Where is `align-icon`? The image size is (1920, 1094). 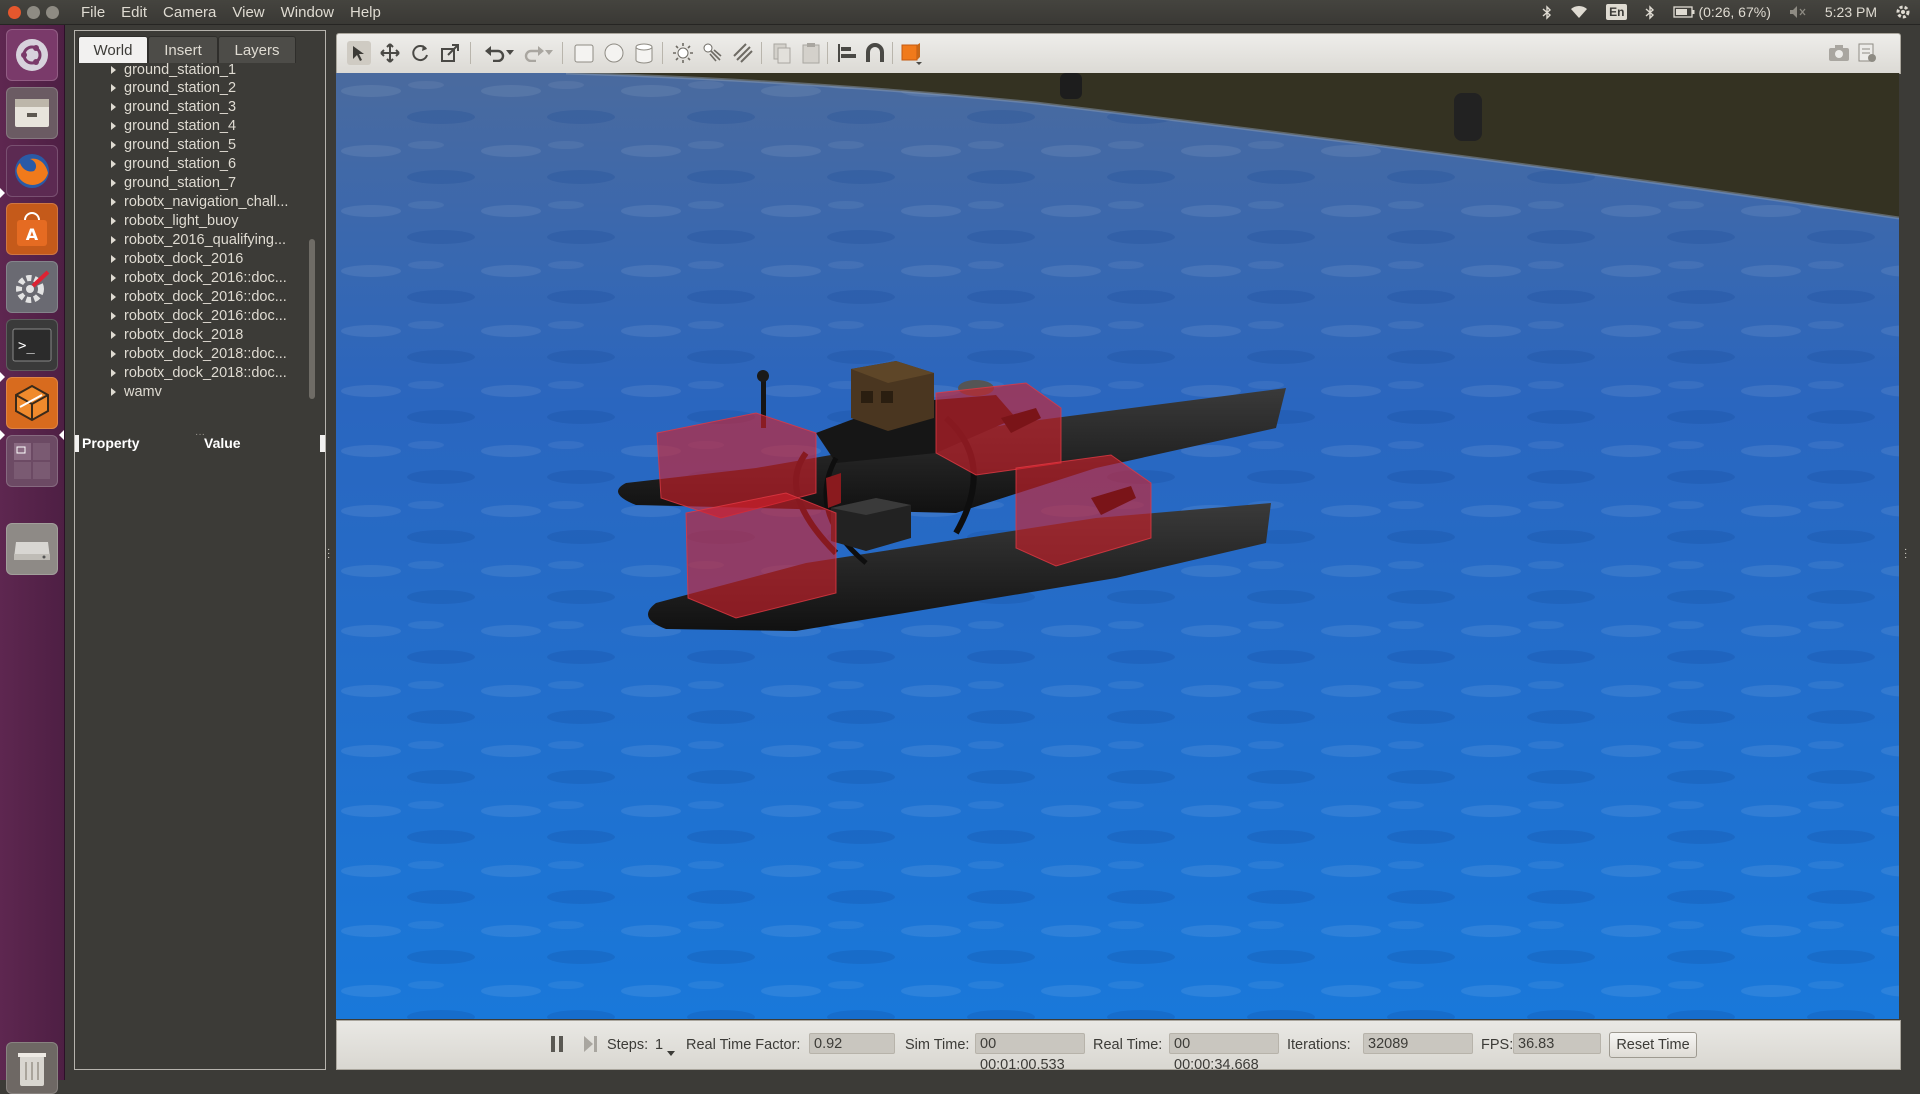
align-icon is located at coordinates (847, 53).